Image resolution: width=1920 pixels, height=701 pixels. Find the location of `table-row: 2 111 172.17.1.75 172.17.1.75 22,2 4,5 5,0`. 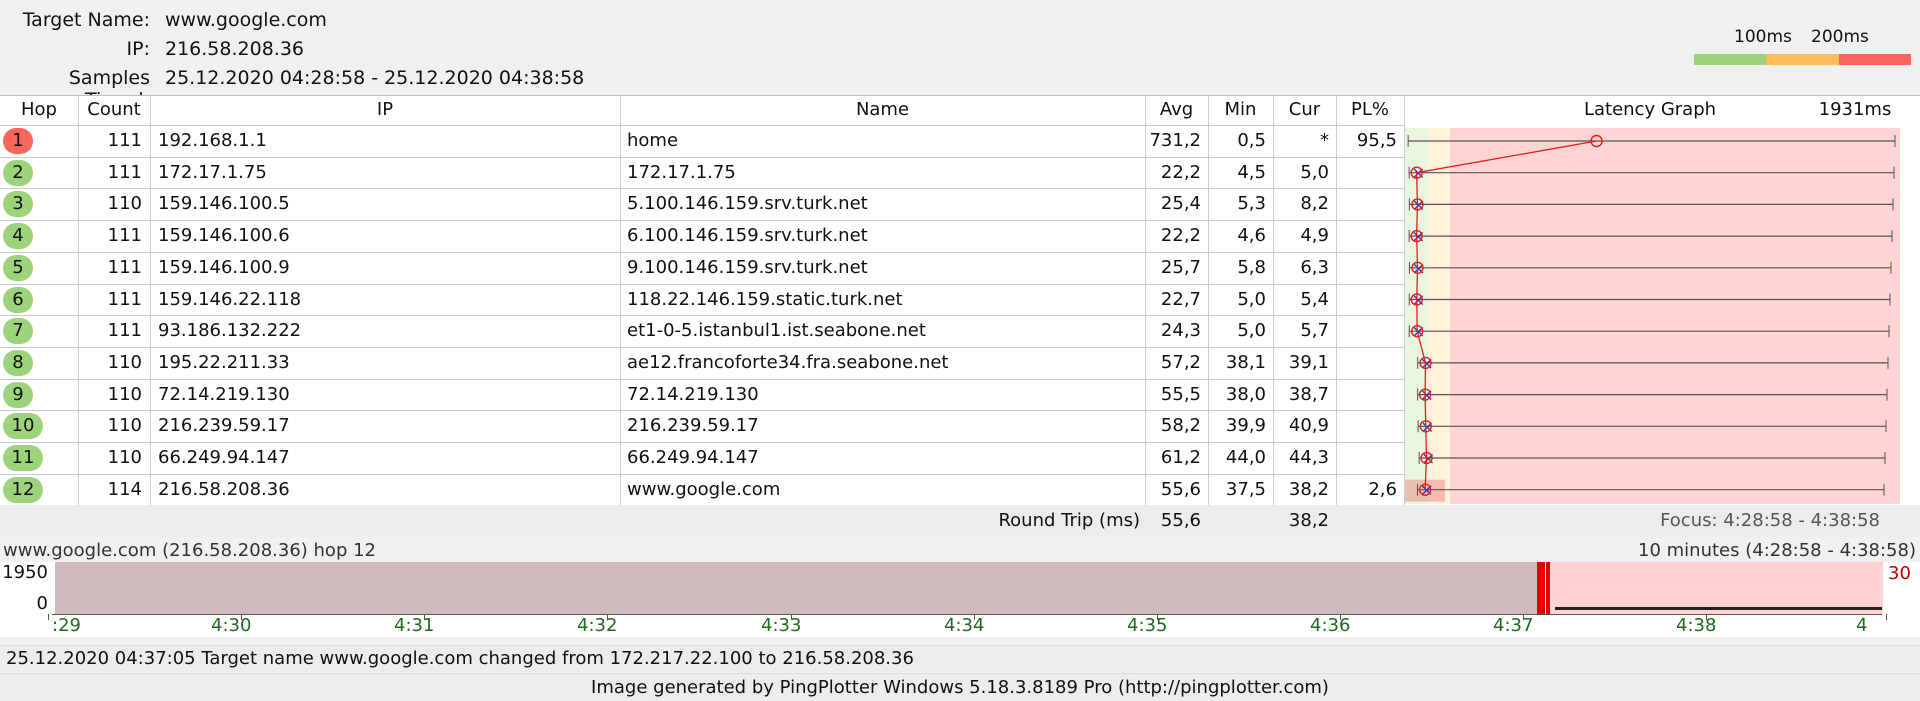

table-row: 2 111 172.17.1.75 172.17.1.75 22,2 4,5 5,0 is located at coordinates (702, 173).